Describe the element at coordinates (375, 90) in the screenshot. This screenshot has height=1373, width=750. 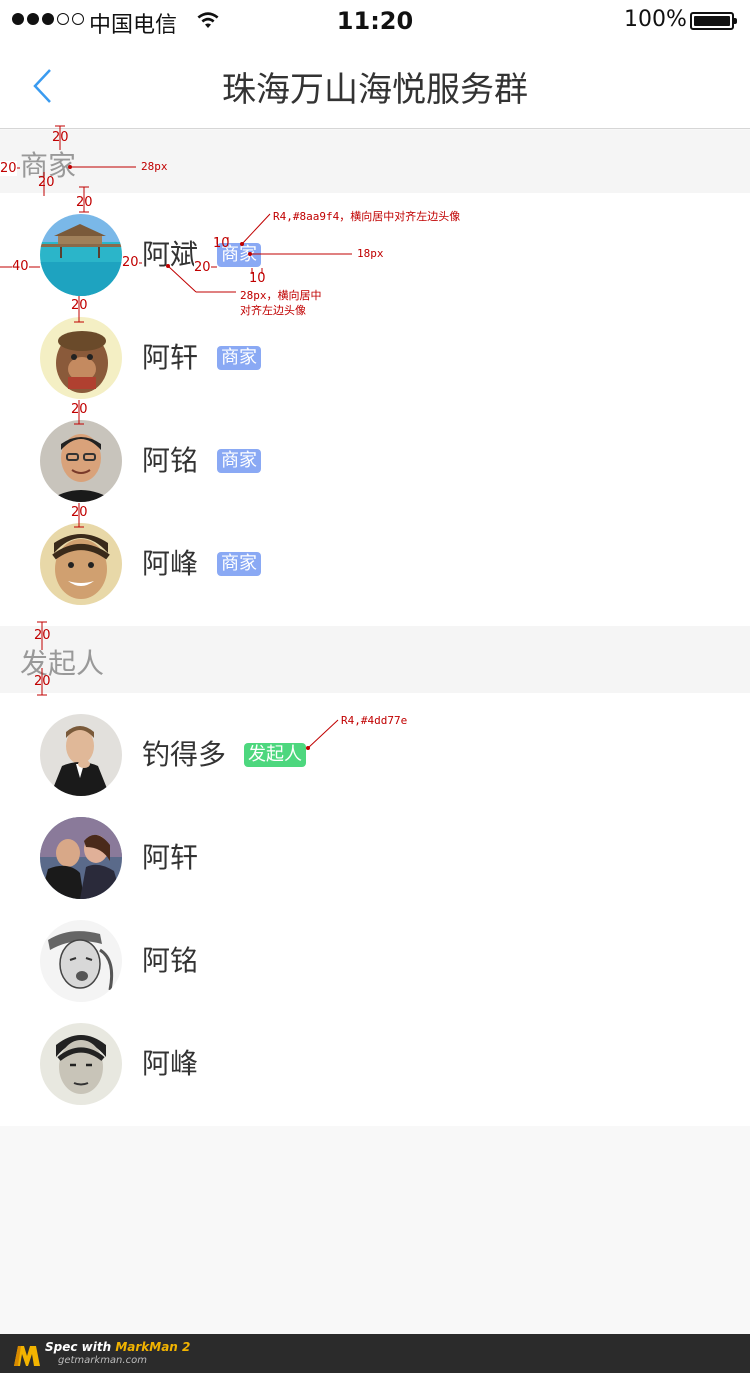
I see `page-title: 珠海万山海悦服务群` at that location.